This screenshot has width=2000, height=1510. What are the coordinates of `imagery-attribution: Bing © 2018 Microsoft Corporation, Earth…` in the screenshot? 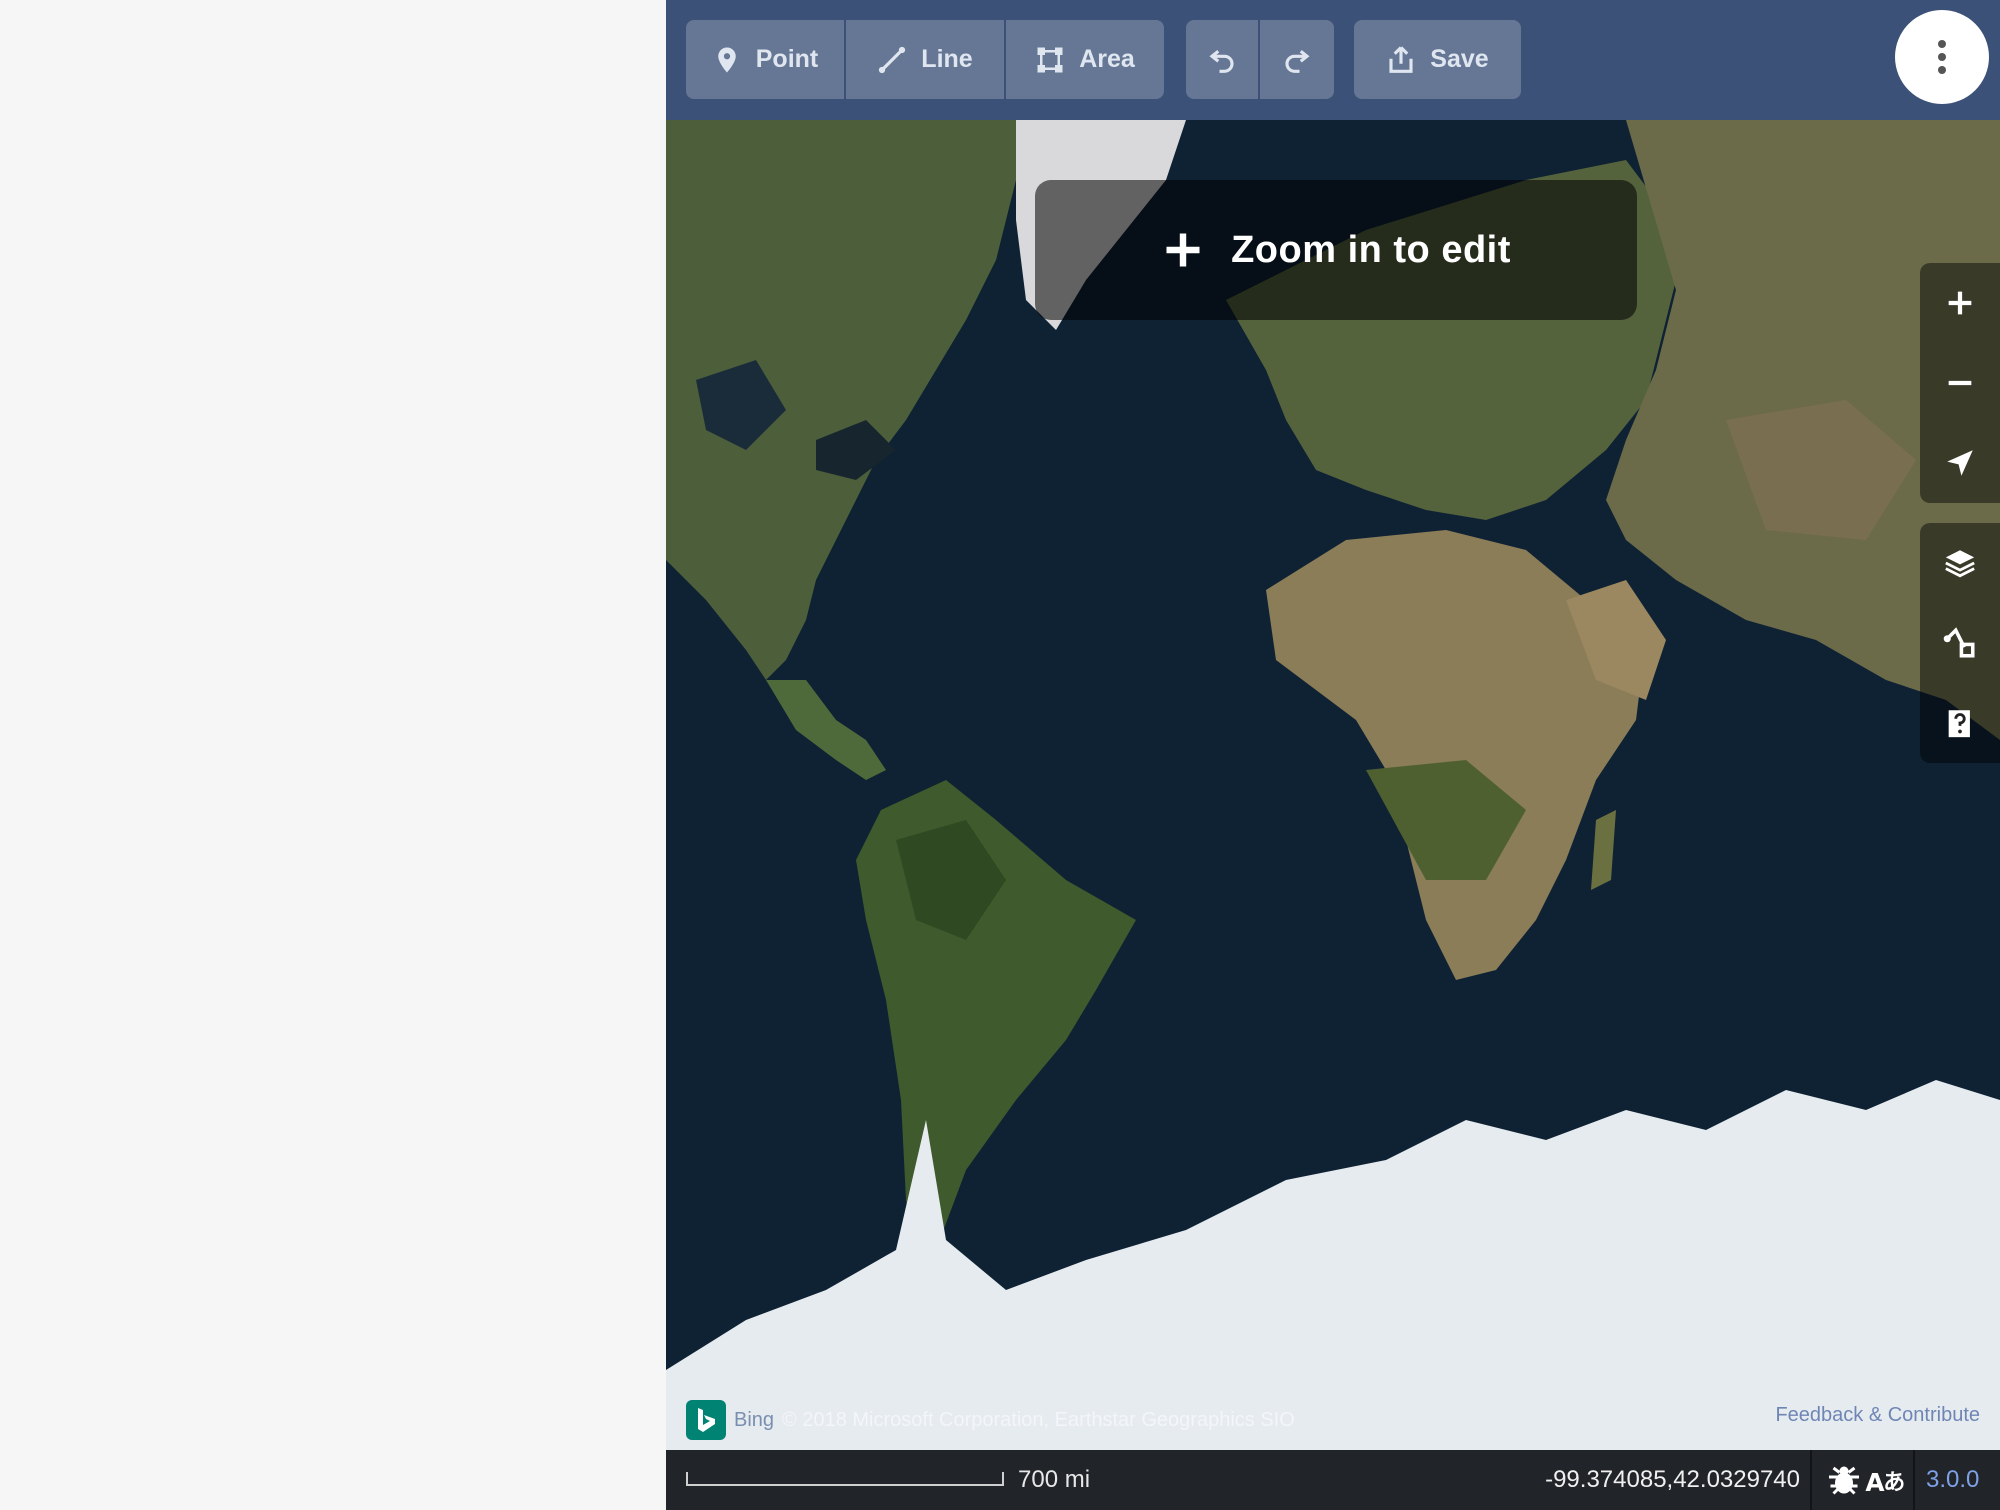 It's located at (990, 1420).